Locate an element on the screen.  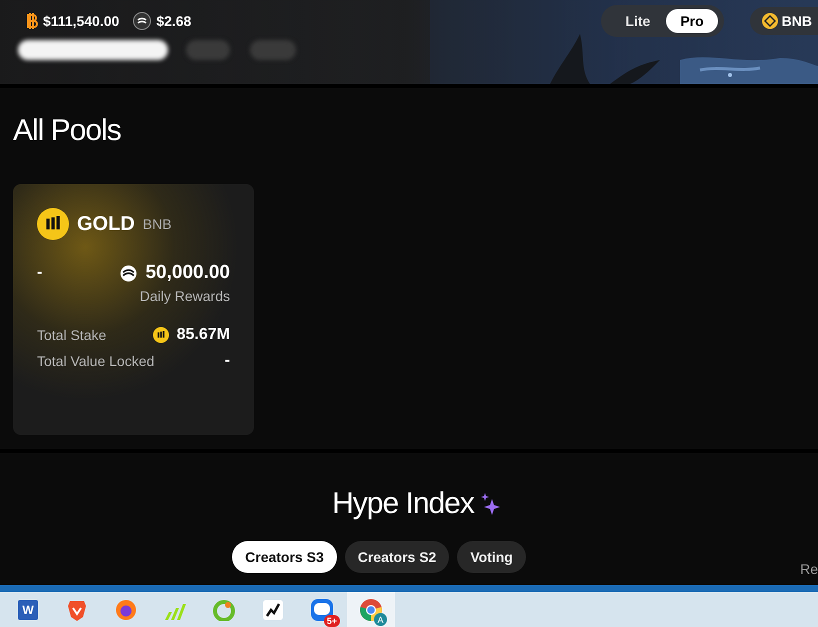
index-tab: Creators S2 is located at coordinates (397, 557).